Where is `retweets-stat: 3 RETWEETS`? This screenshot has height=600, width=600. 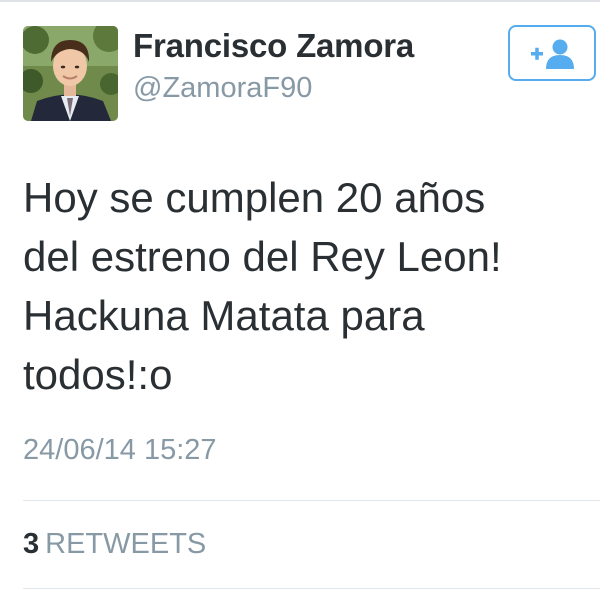 retweets-stat: 3 RETWEETS is located at coordinates (114, 544).